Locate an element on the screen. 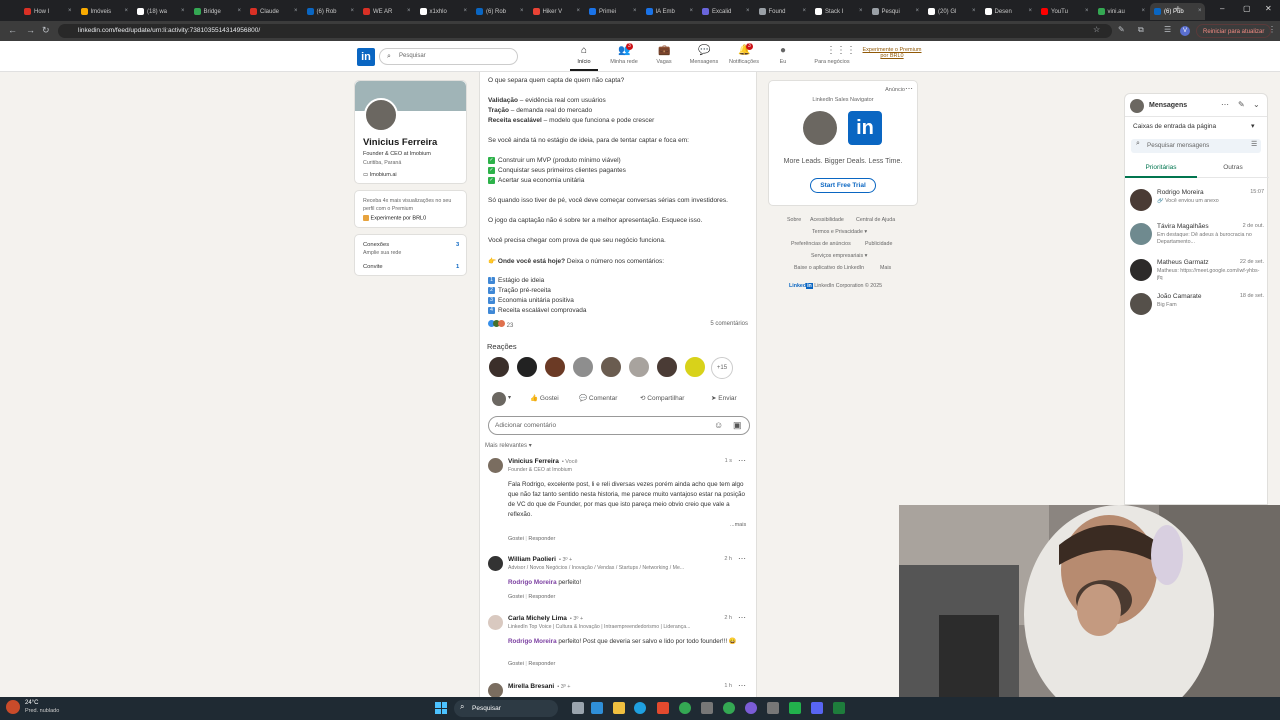 The image size is (1280, 720). browser-tab: Imóveis × is located at coordinates (104, 11).